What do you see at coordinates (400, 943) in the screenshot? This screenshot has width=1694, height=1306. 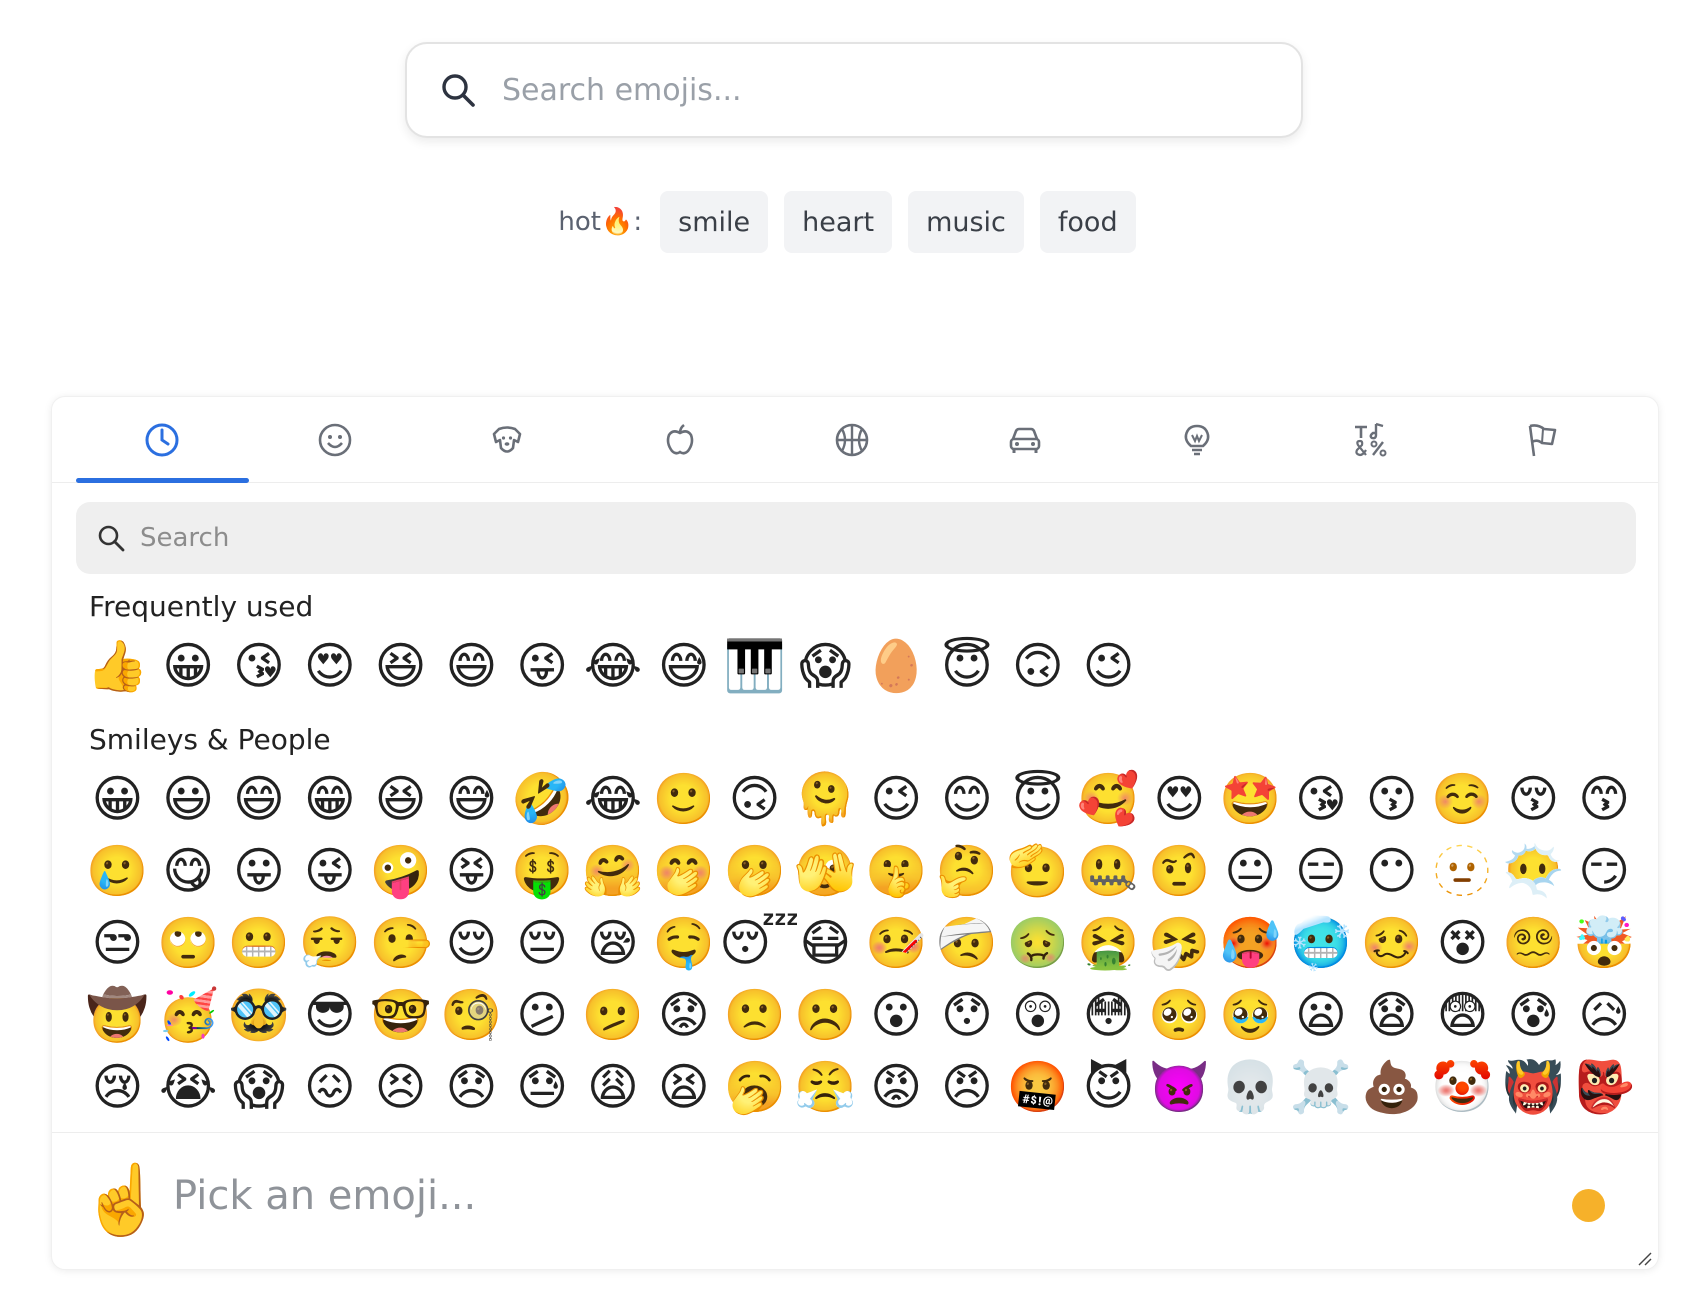 I see `emoji-button: 🤥` at bounding box center [400, 943].